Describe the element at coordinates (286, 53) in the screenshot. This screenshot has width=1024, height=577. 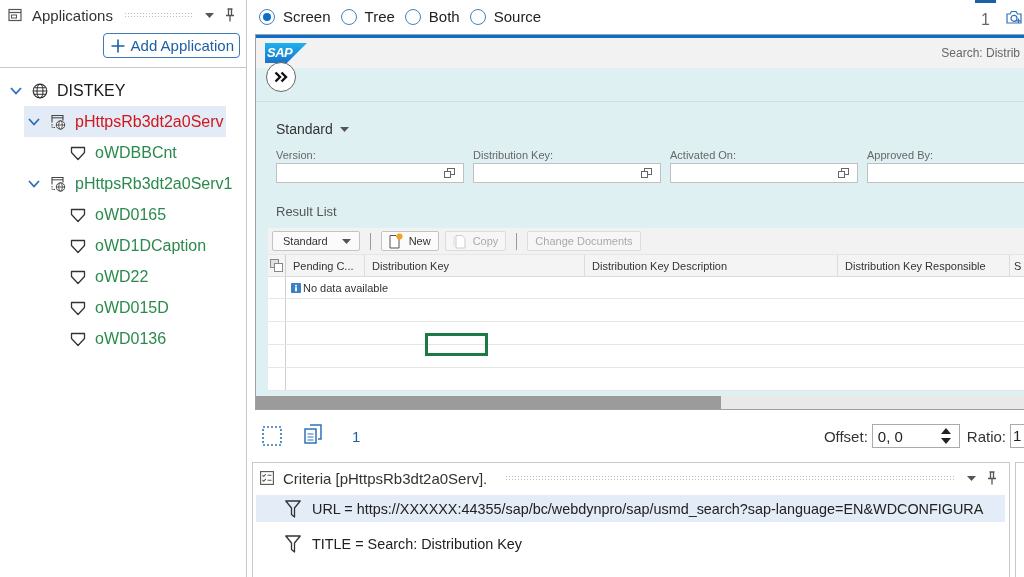
I see `logo: SAP` at that location.